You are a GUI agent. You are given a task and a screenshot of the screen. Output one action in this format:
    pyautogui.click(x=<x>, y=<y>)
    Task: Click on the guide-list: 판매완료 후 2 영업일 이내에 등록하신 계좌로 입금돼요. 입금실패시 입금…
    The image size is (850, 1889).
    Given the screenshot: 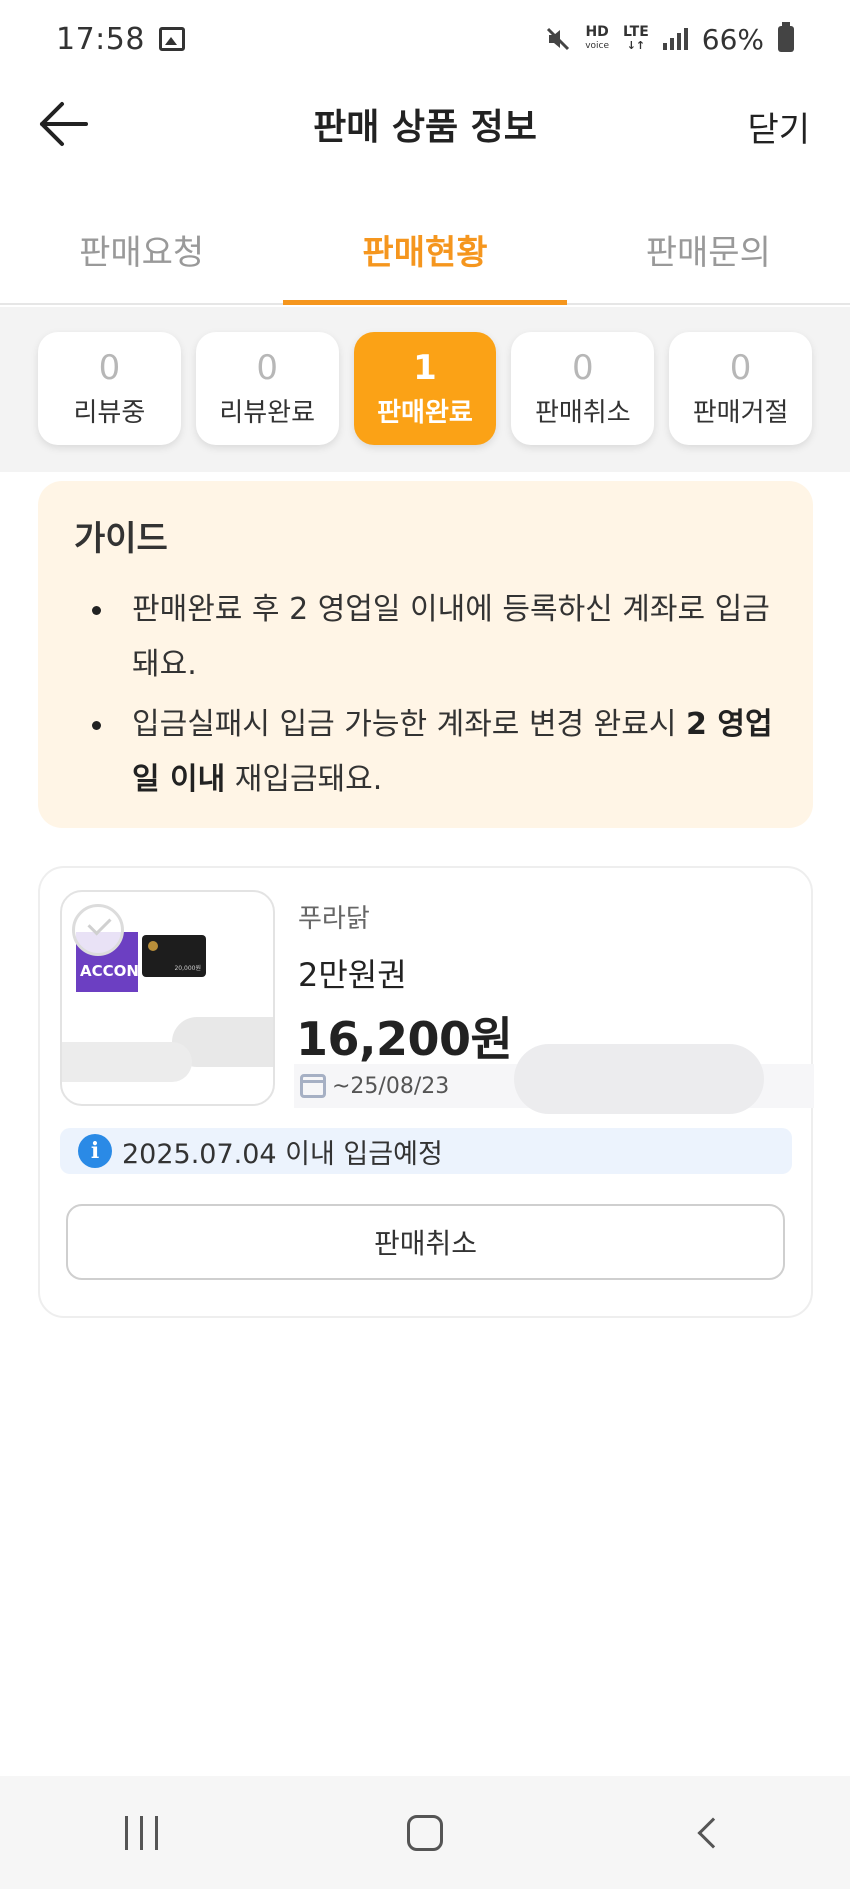 What is the action you would take?
    pyautogui.click(x=425, y=694)
    